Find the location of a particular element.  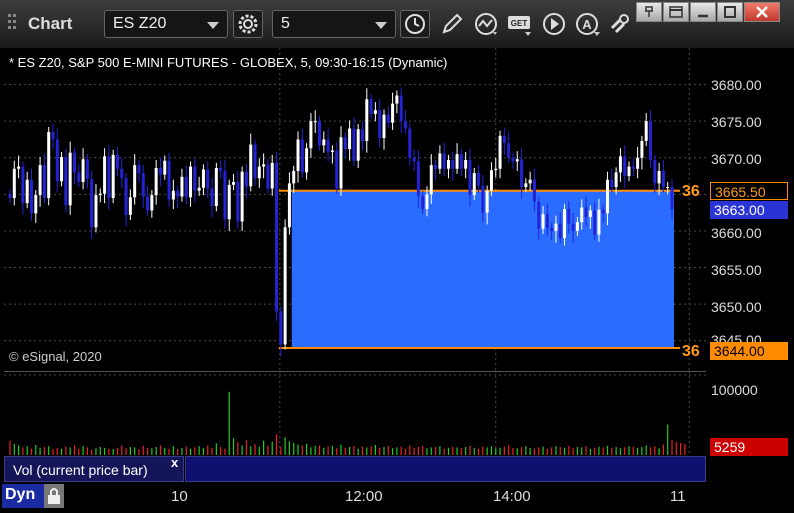

volume-scale: 100000 5259 is located at coordinates (750, 413).